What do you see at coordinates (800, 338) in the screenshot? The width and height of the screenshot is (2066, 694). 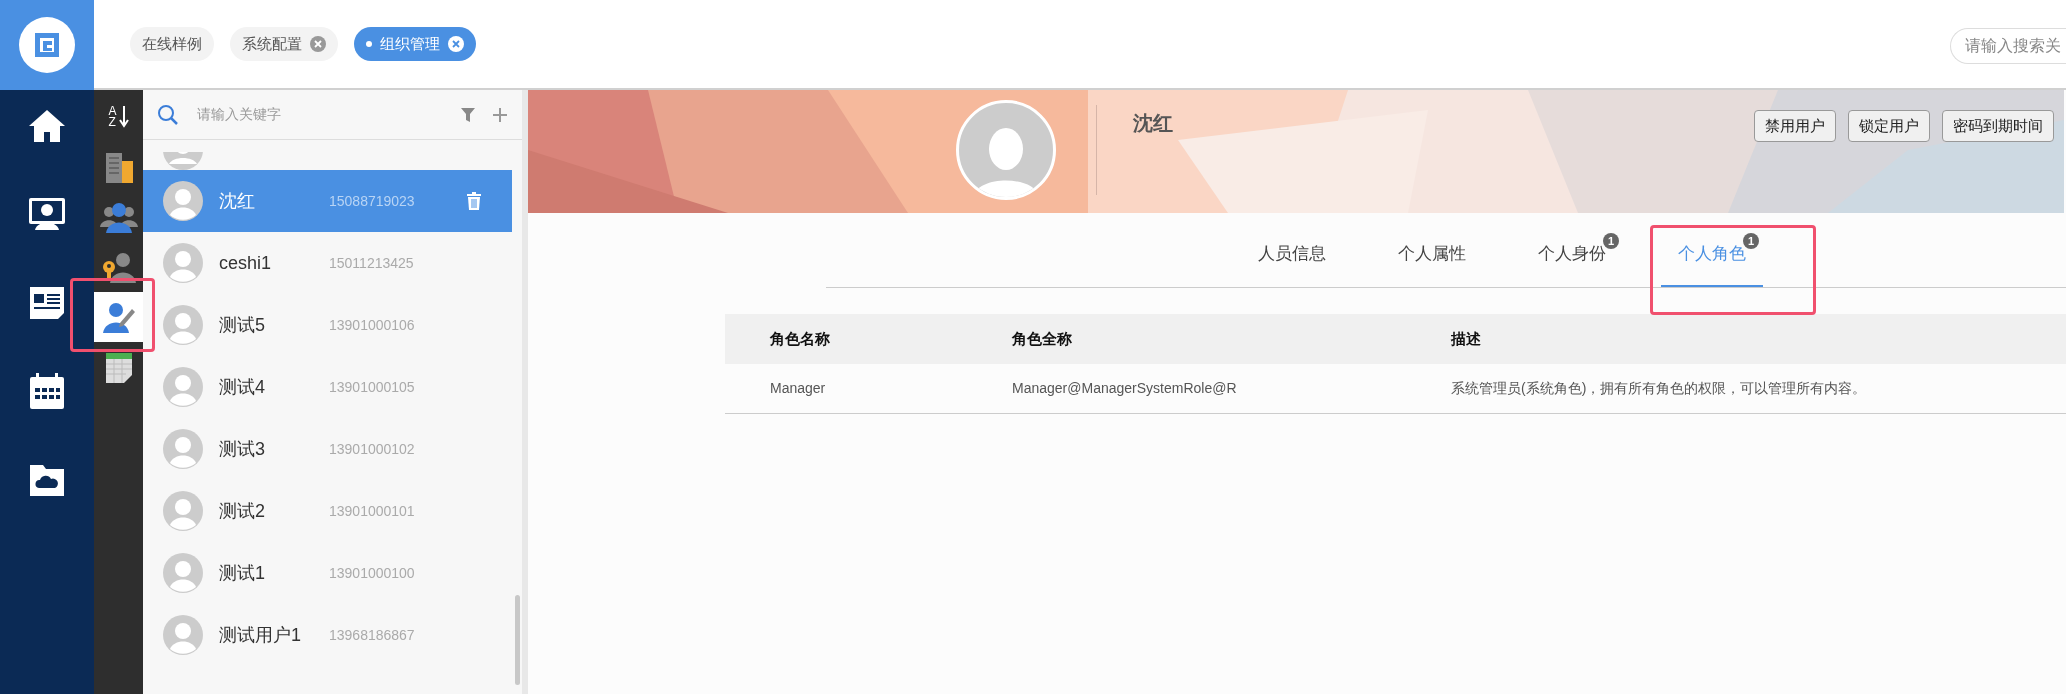 I see `column-header: 角色名称` at bounding box center [800, 338].